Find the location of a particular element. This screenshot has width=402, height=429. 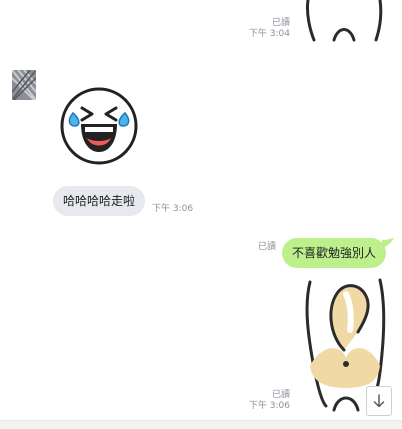

bubble-tail is located at coordinates (388, 243).